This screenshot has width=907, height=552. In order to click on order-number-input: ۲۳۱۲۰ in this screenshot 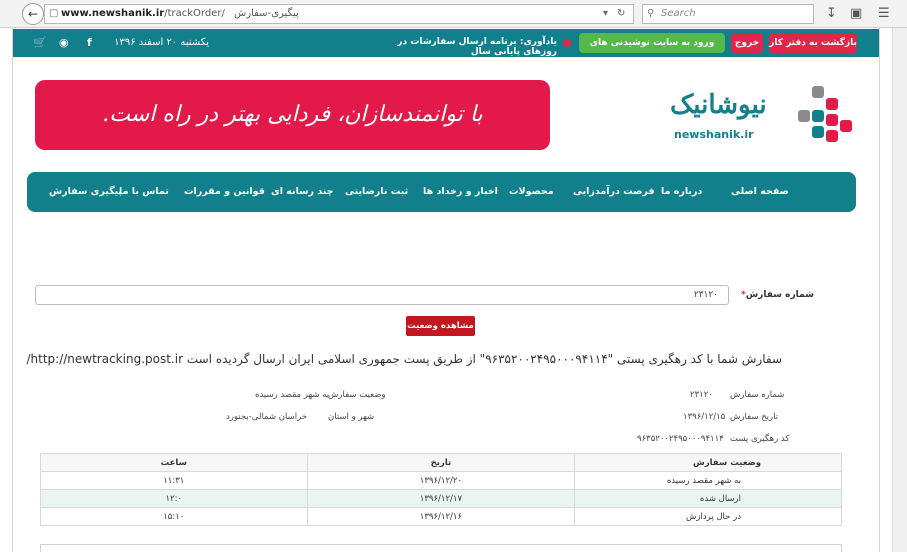, I will do `click(382, 295)`.